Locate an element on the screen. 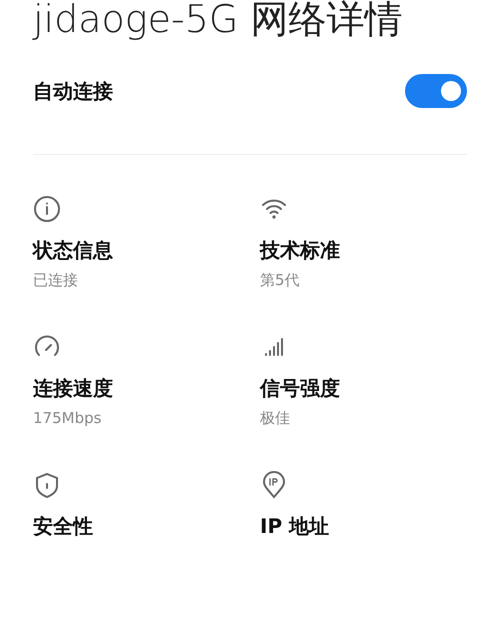  detail-value: 已连接 is located at coordinates (56, 280).